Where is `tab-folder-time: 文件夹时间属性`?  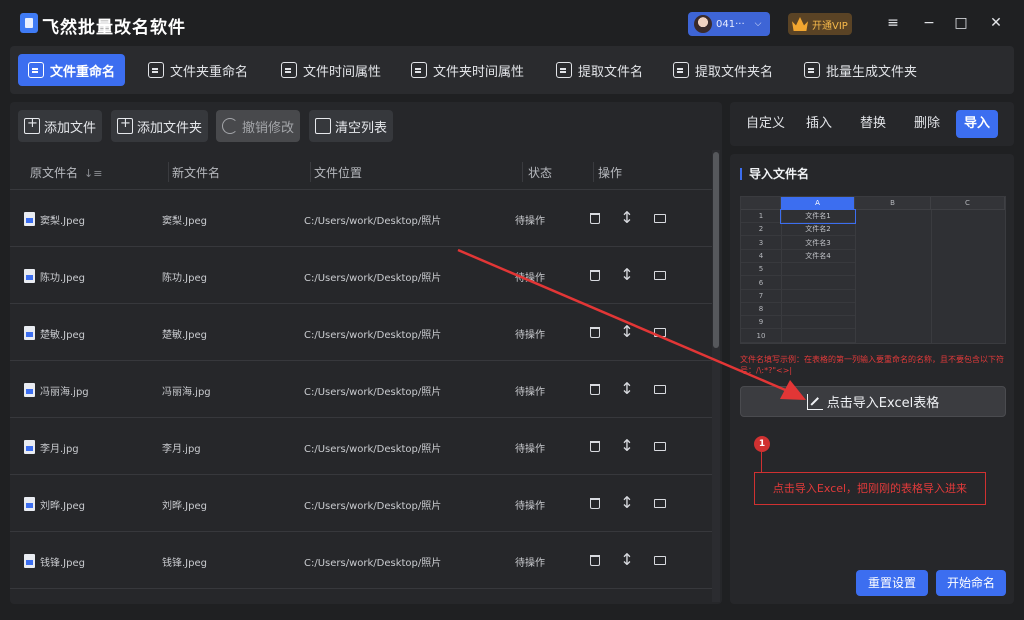
tab-folder-time: 文件夹时间属性 is located at coordinates (467, 70).